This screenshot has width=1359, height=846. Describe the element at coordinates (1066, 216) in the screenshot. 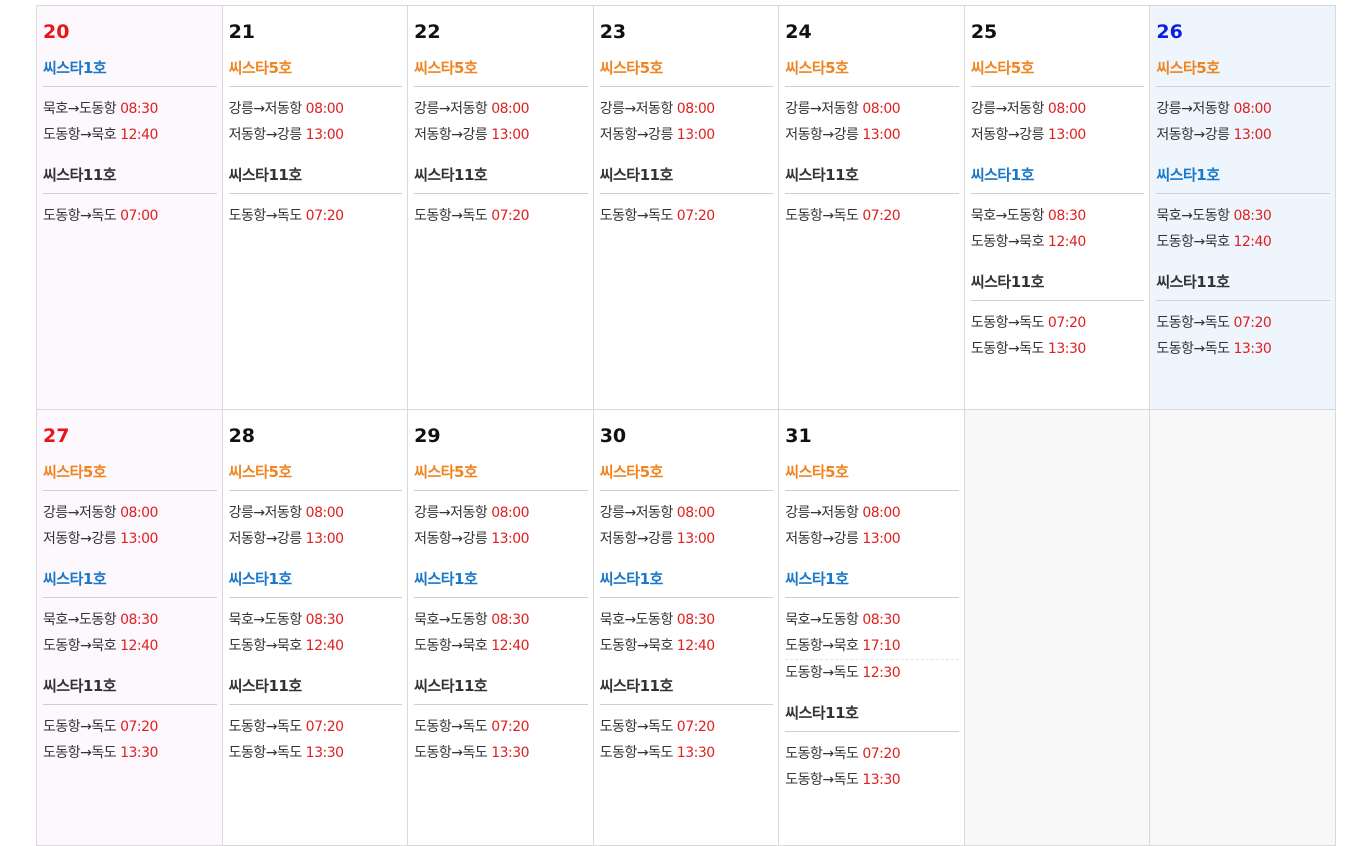

I see `departure-time: 08:30` at that location.